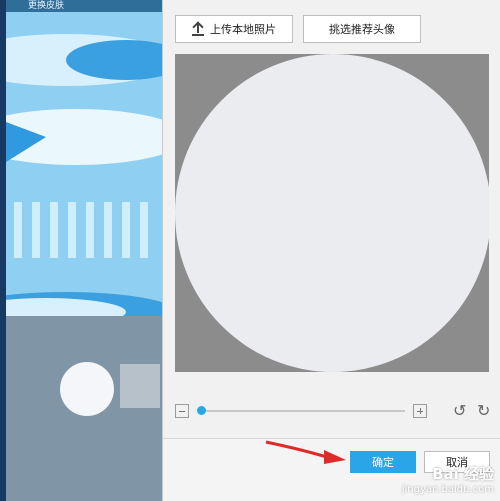  I want to click on watermark-url: jingyan.baidu.com, so click(447, 489).